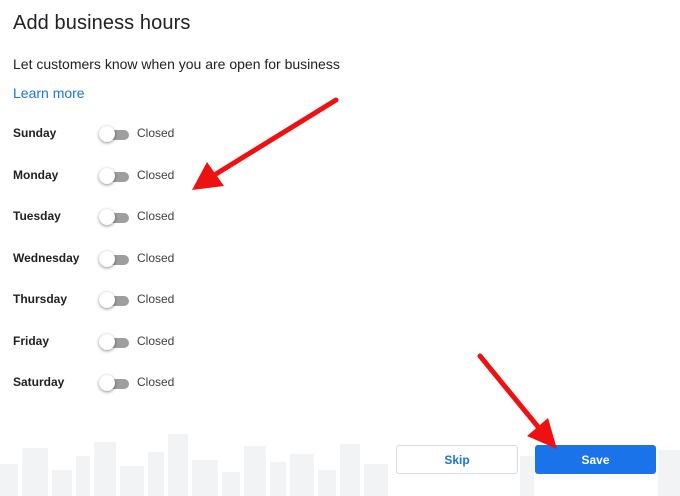 The image size is (680, 496). I want to click on save-button: Save, so click(595, 459).